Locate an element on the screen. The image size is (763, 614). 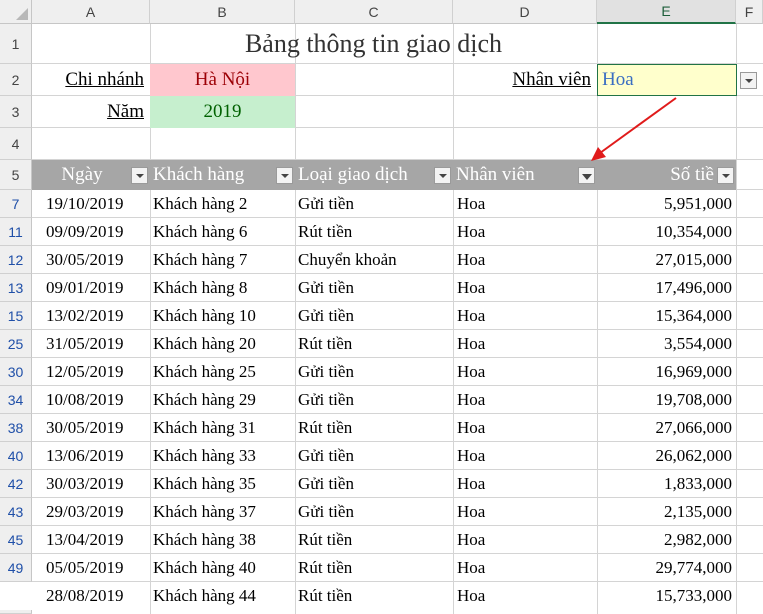
filter-button-so-tien is located at coordinates (725, 175).